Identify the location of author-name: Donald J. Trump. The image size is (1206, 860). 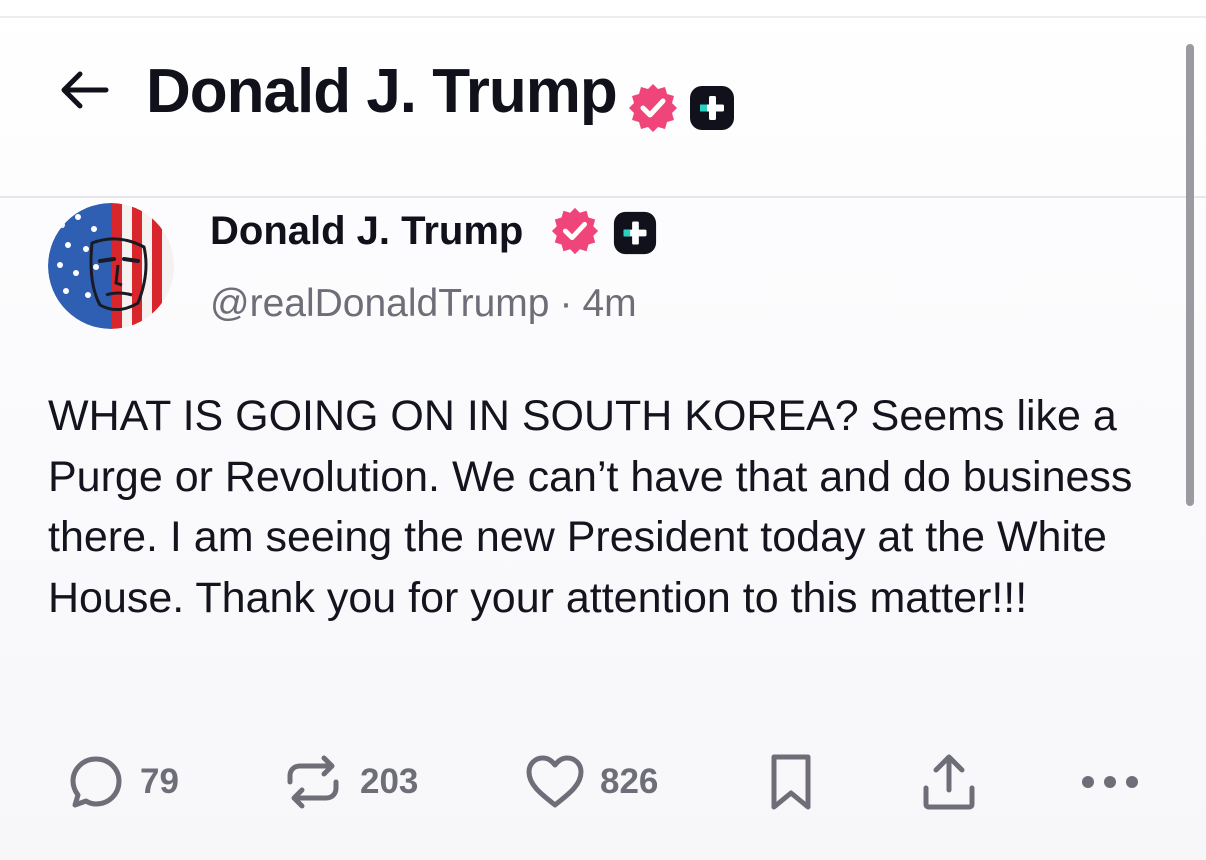
(366, 231).